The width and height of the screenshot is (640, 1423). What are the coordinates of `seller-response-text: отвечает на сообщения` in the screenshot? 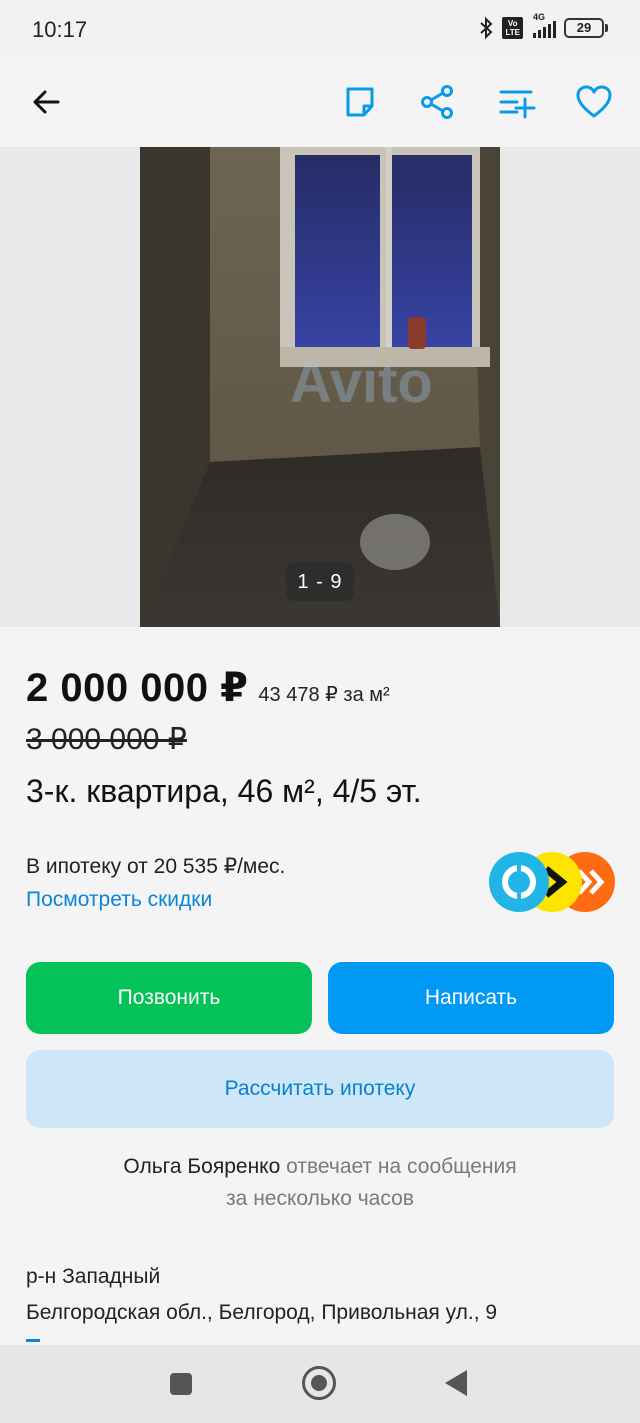 It's located at (401, 1166).